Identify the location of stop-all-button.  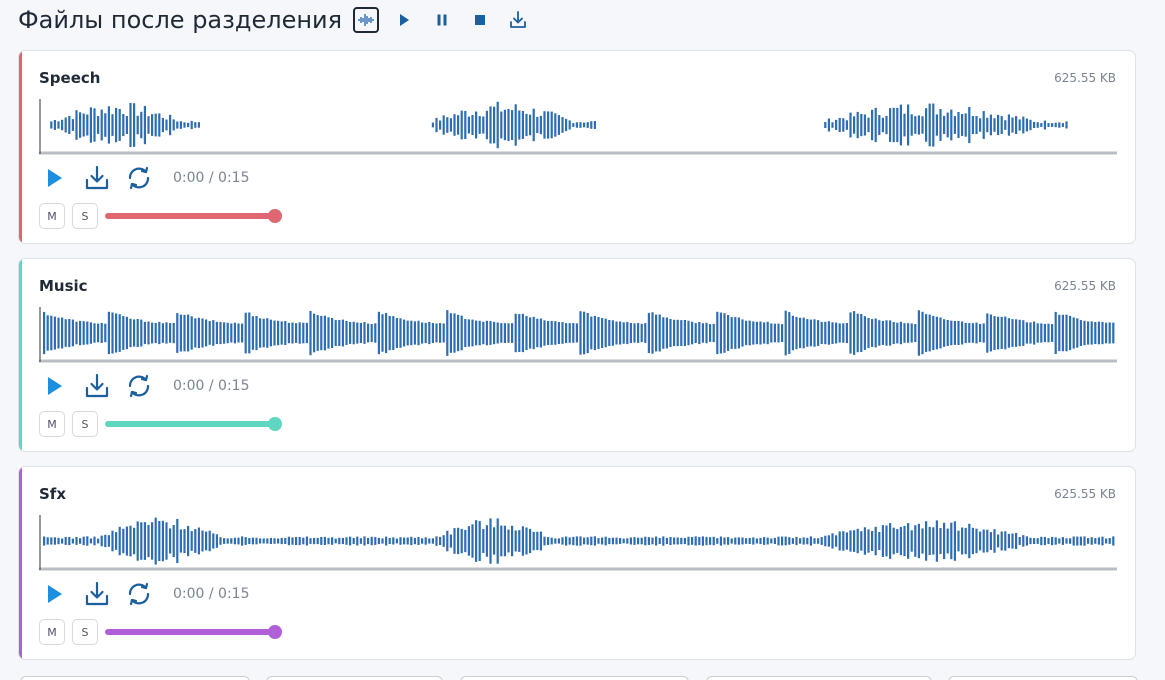
(480, 20).